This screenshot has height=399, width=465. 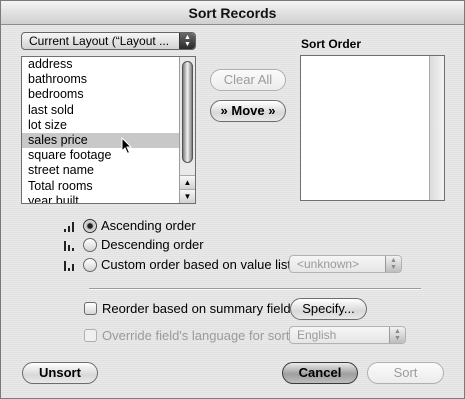 I want to click on field-list-scrollbar: ▲ ▼, so click(x=187, y=130).